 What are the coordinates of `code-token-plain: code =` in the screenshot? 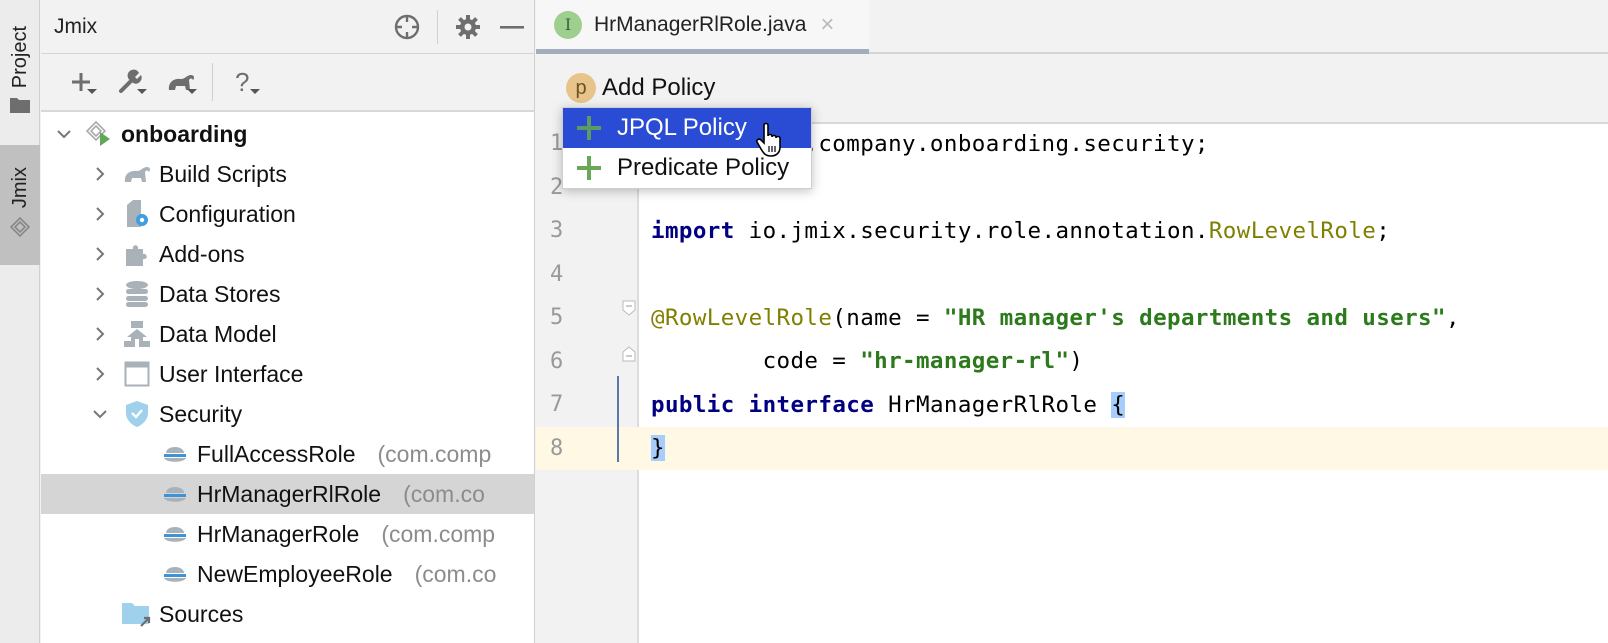 It's located at (756, 361).